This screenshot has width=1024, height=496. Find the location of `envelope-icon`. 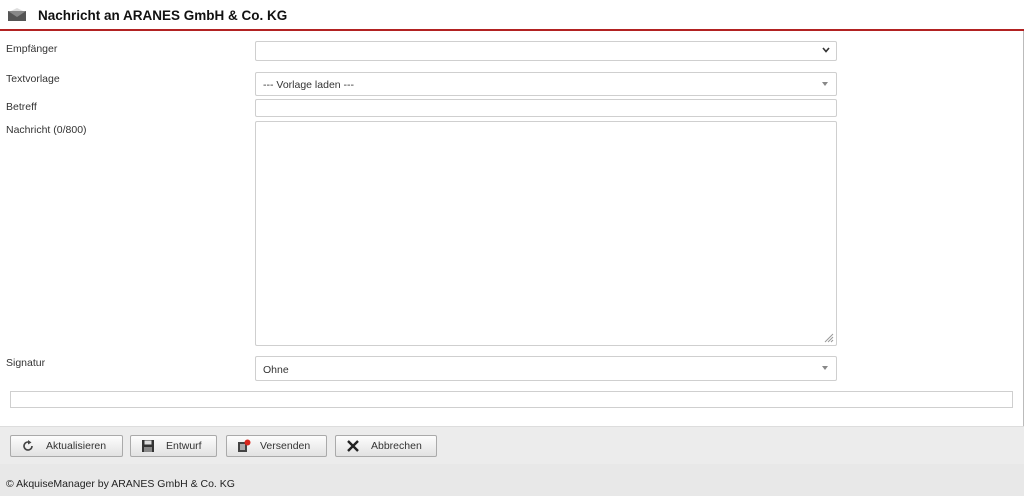

envelope-icon is located at coordinates (17, 14).